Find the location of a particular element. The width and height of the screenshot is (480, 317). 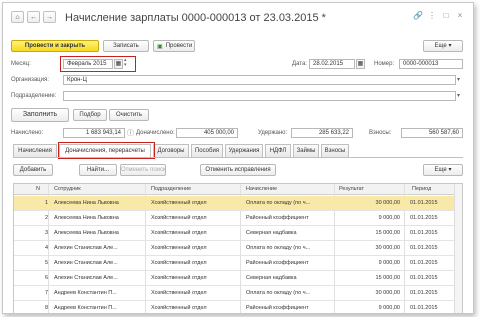

post-button: ▣ Провести is located at coordinates (174, 46).